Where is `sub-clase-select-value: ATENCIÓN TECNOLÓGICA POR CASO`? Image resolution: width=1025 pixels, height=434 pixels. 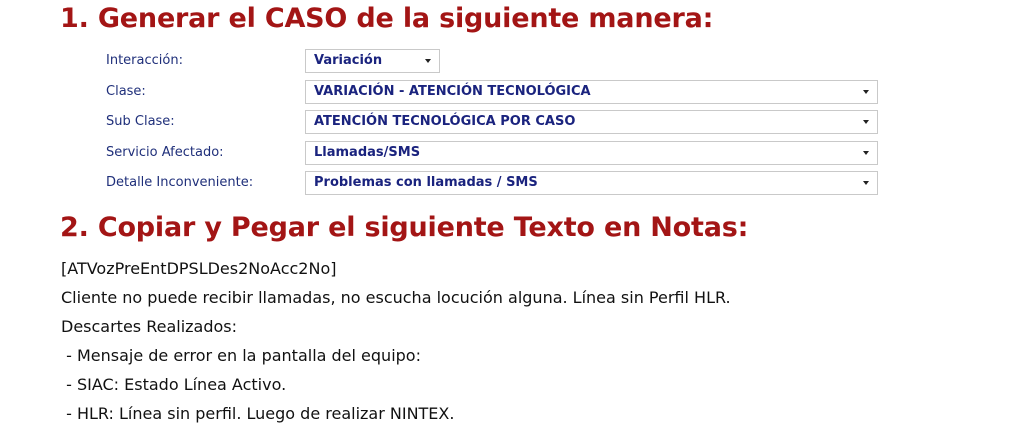 sub-clase-select-value: ATENCIÓN TECNOLÓGICA POR CASO is located at coordinates (445, 121).